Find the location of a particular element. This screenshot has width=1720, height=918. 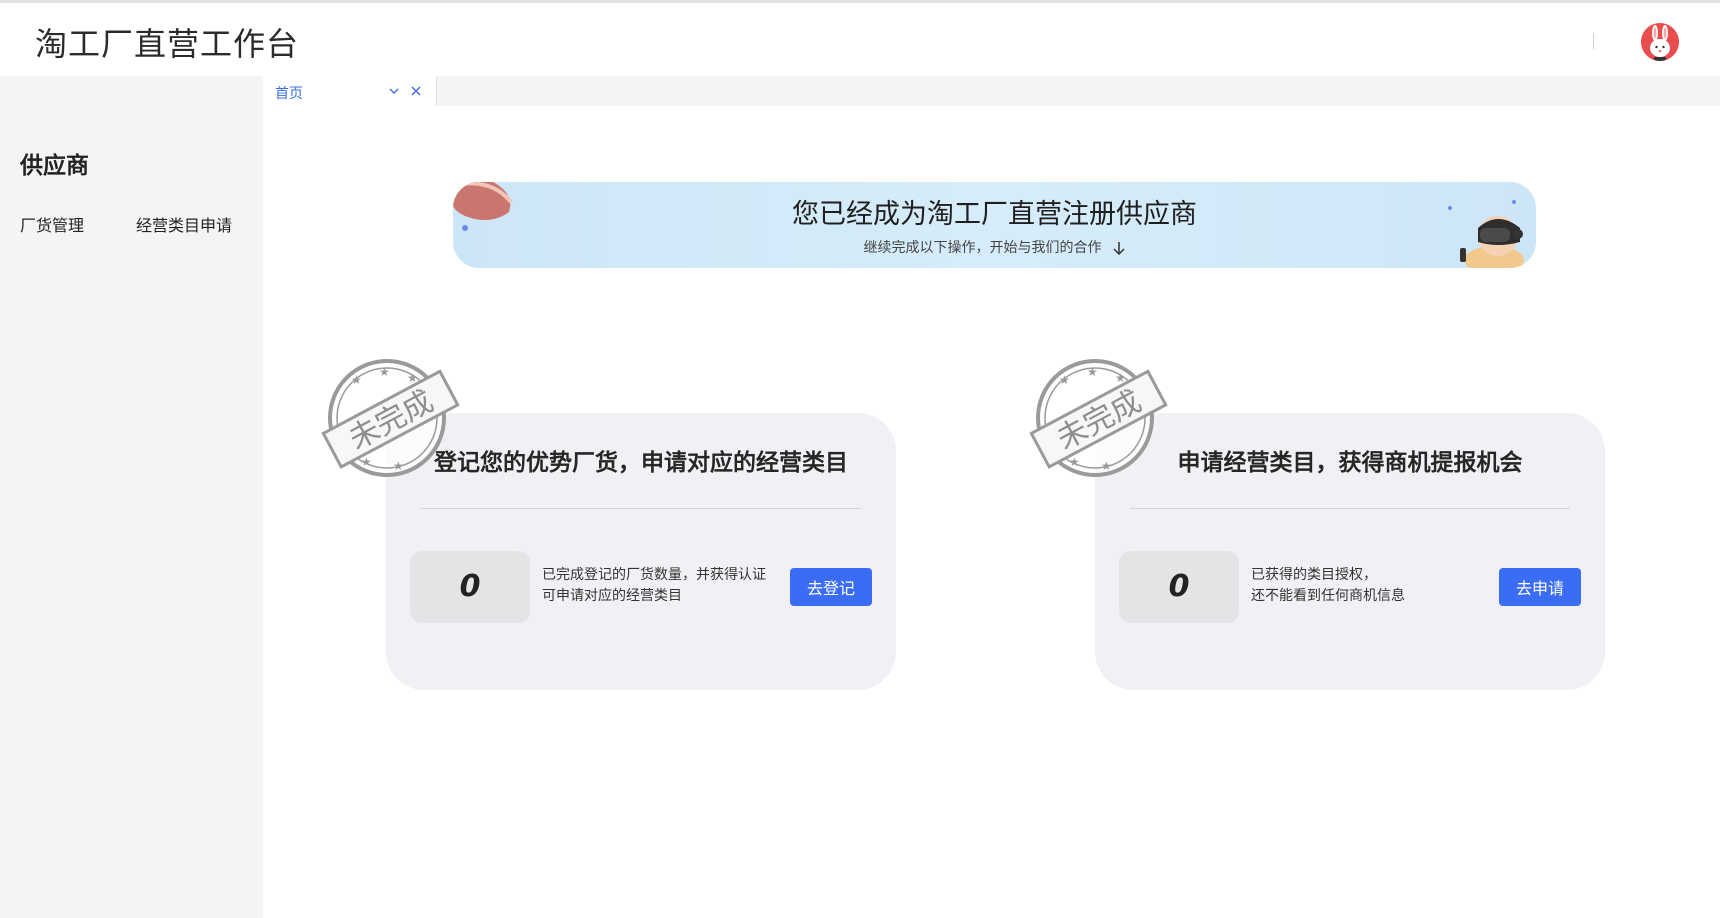

header-divider is located at coordinates (1593, 41).